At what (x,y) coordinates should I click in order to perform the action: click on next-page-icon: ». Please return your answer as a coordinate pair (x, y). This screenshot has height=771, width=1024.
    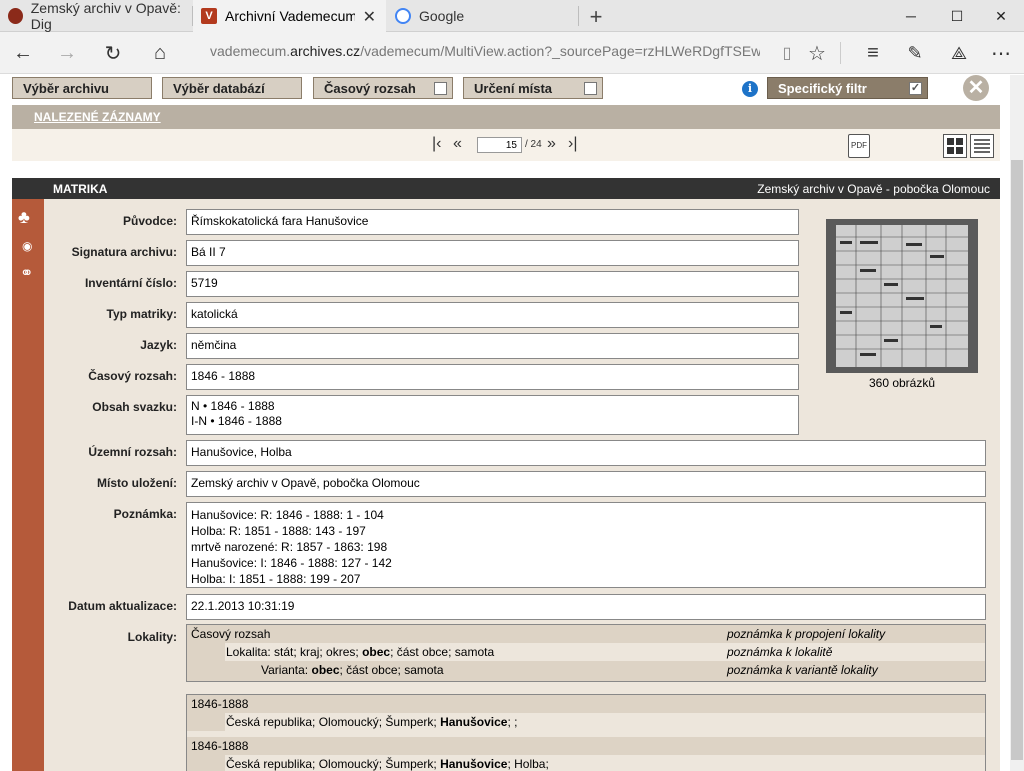
    Looking at the image, I should click on (551, 144).